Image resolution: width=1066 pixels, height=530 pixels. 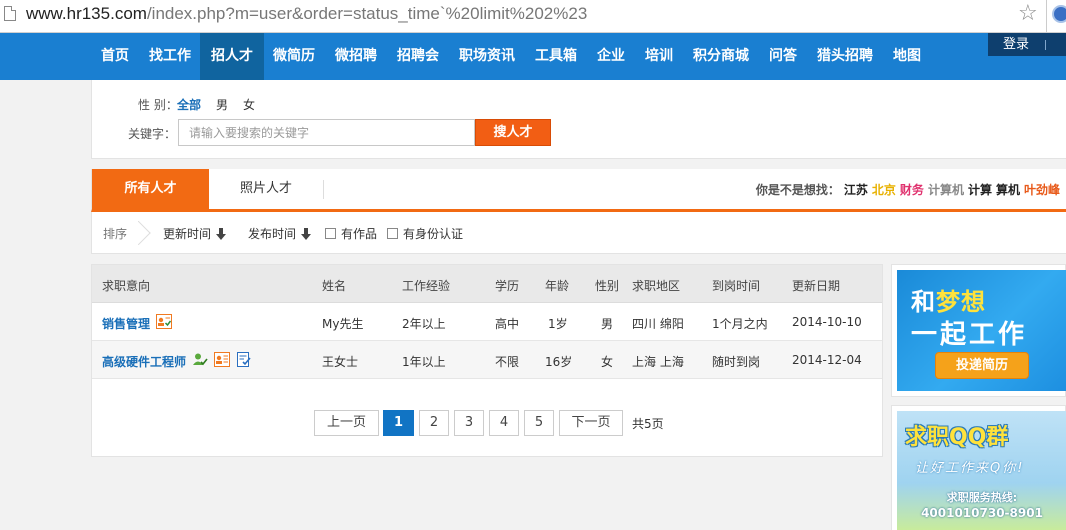 I want to click on ad-hotline-number: 4001010730-8901, so click(x=982, y=513).